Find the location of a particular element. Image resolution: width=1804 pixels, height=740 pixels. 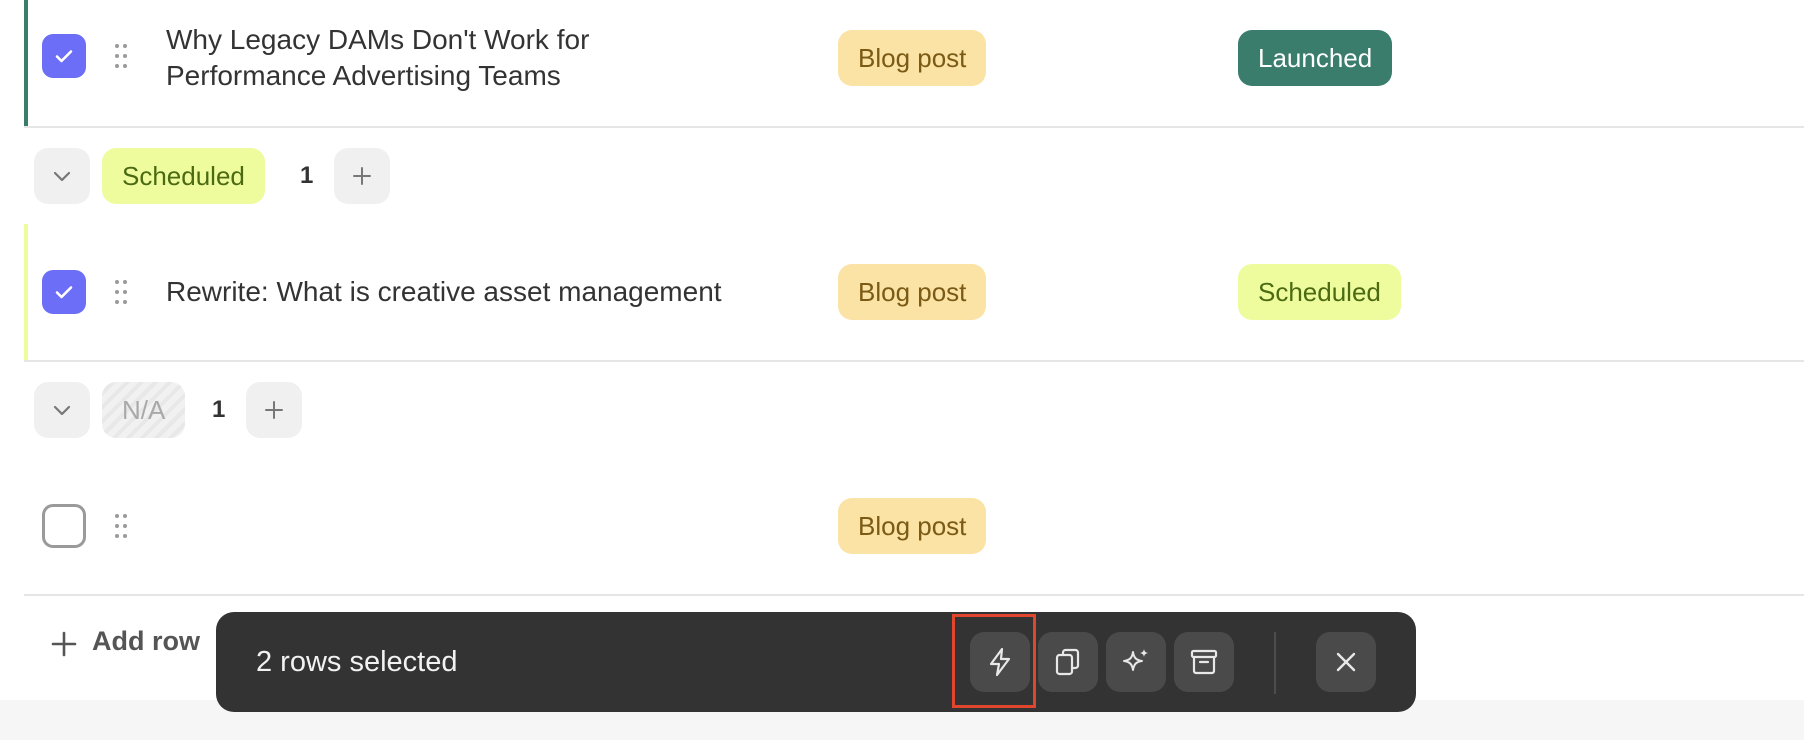

add-row-label: Add row is located at coordinates (146, 641).